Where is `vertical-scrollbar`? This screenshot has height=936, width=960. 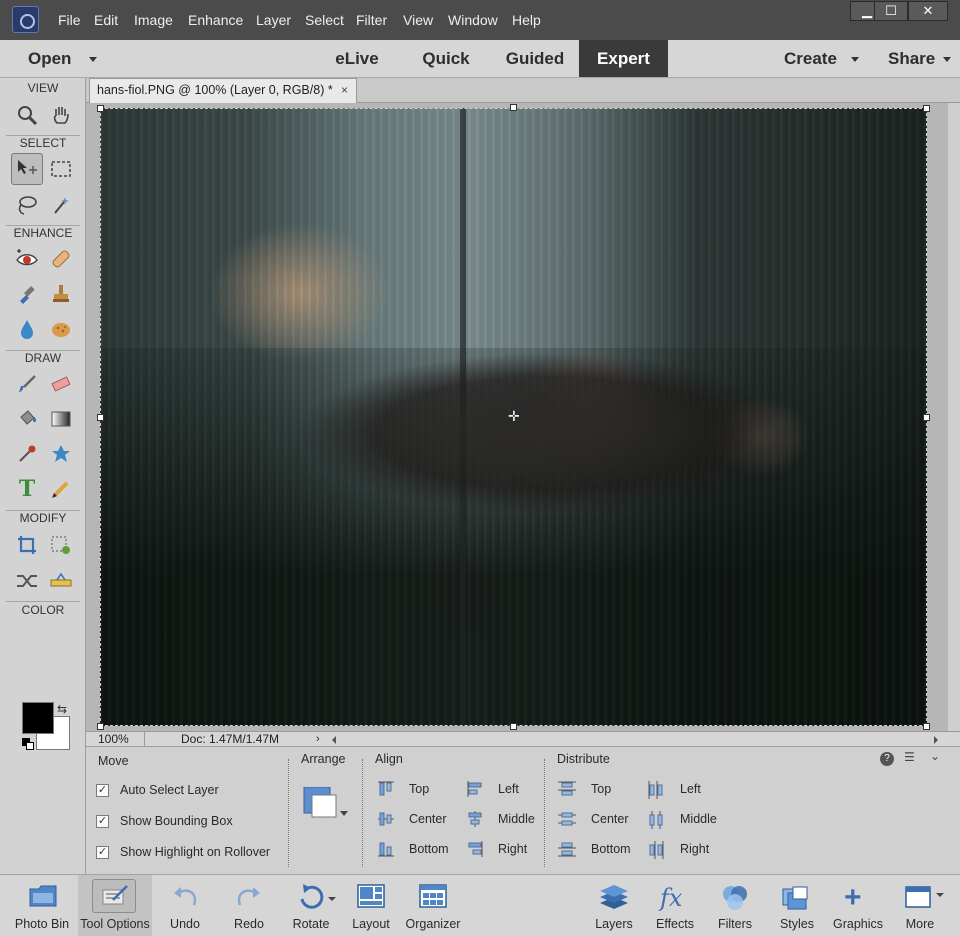
vertical-scrollbar is located at coordinates (954, 417).